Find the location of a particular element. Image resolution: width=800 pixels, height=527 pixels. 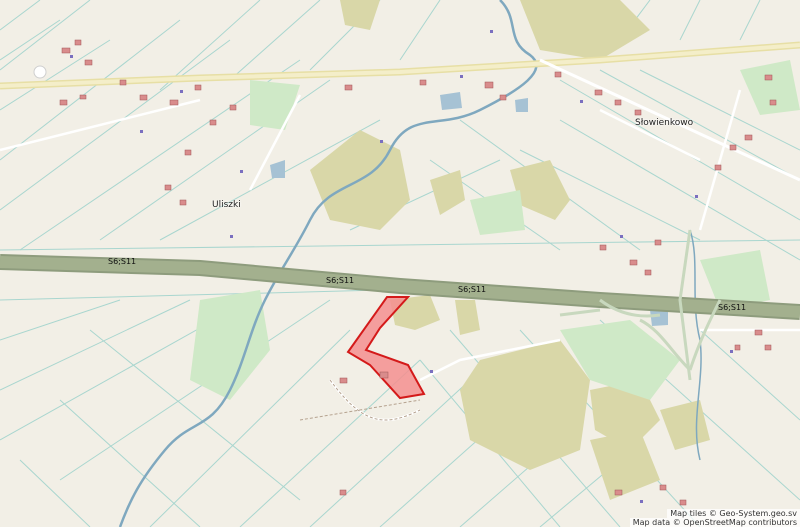

road-label-4: S6;S11 is located at coordinates (732, 307).